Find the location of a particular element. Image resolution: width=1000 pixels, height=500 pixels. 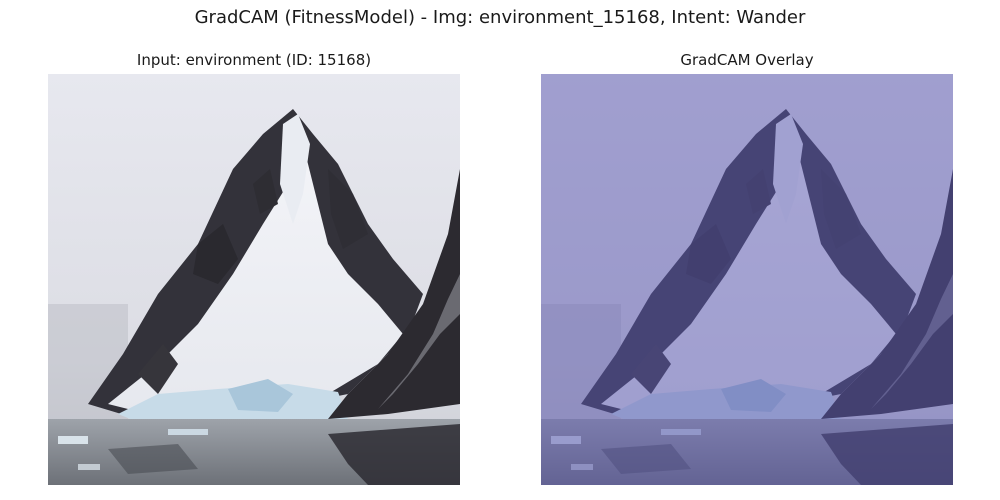

input-panel-title: Input: environment (ID: 15168) is located at coordinates (254, 60).